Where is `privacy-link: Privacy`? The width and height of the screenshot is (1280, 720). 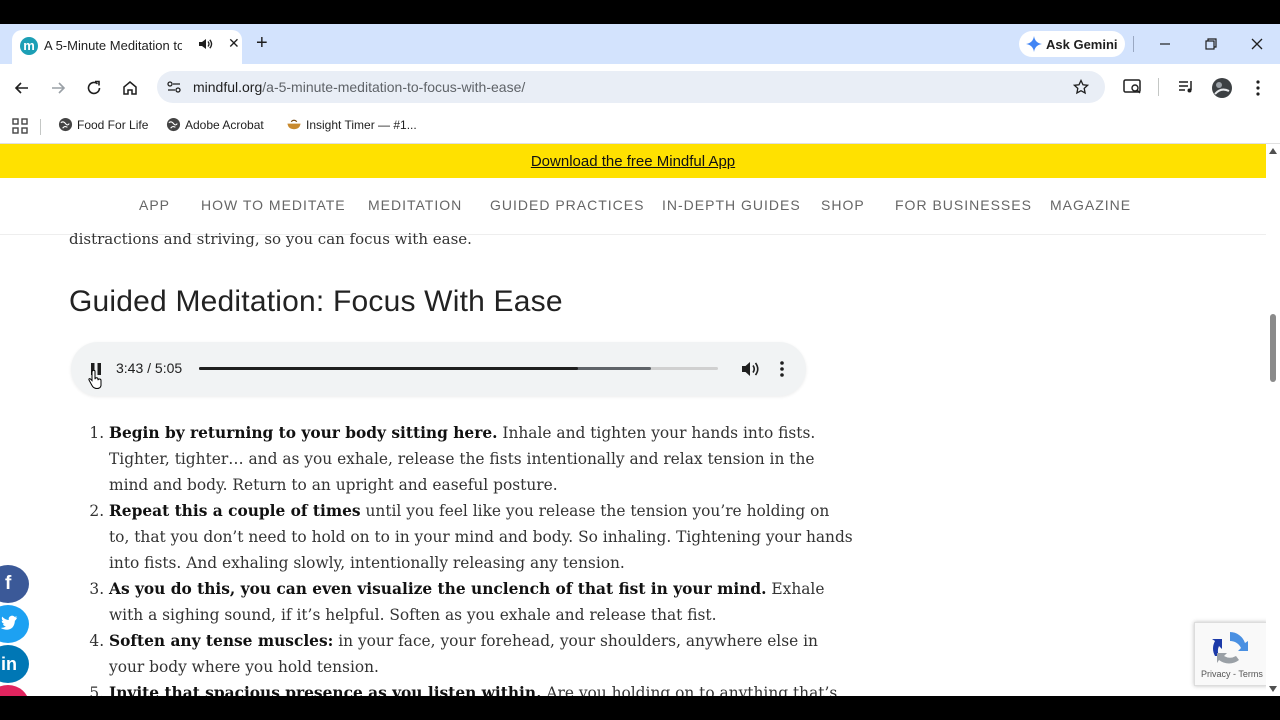 privacy-link: Privacy is located at coordinates (1216, 674).